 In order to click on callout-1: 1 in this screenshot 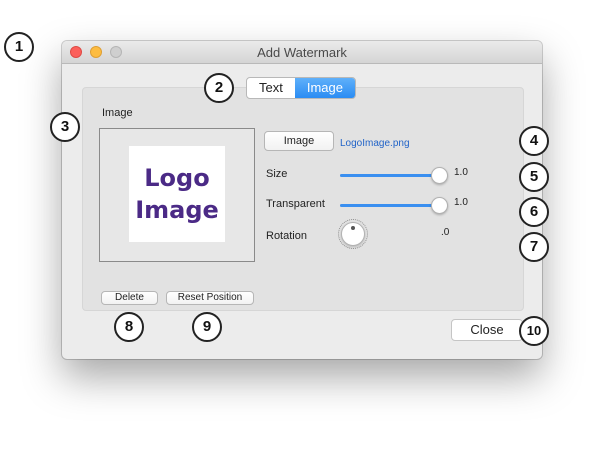, I will do `click(19, 47)`.